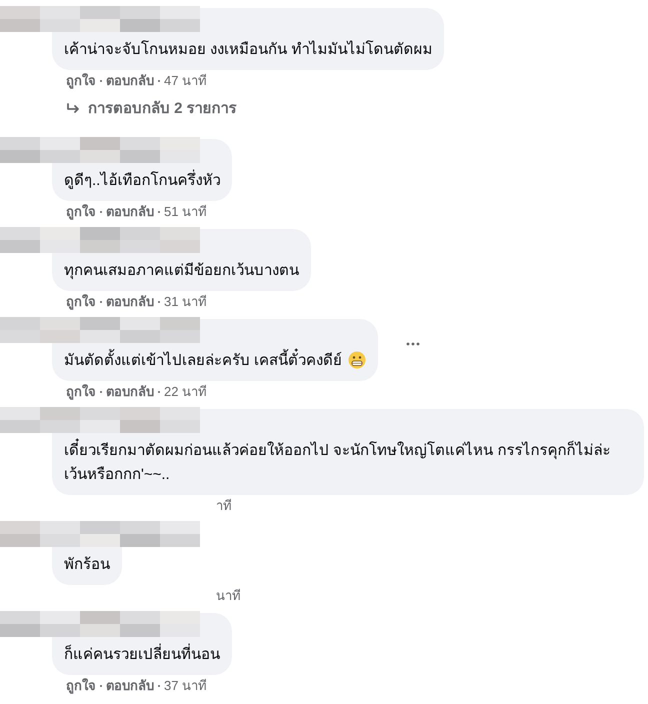 This screenshot has width=648, height=704. What do you see at coordinates (87, 564) in the screenshot?
I see `comment-text: พักร้อน` at bounding box center [87, 564].